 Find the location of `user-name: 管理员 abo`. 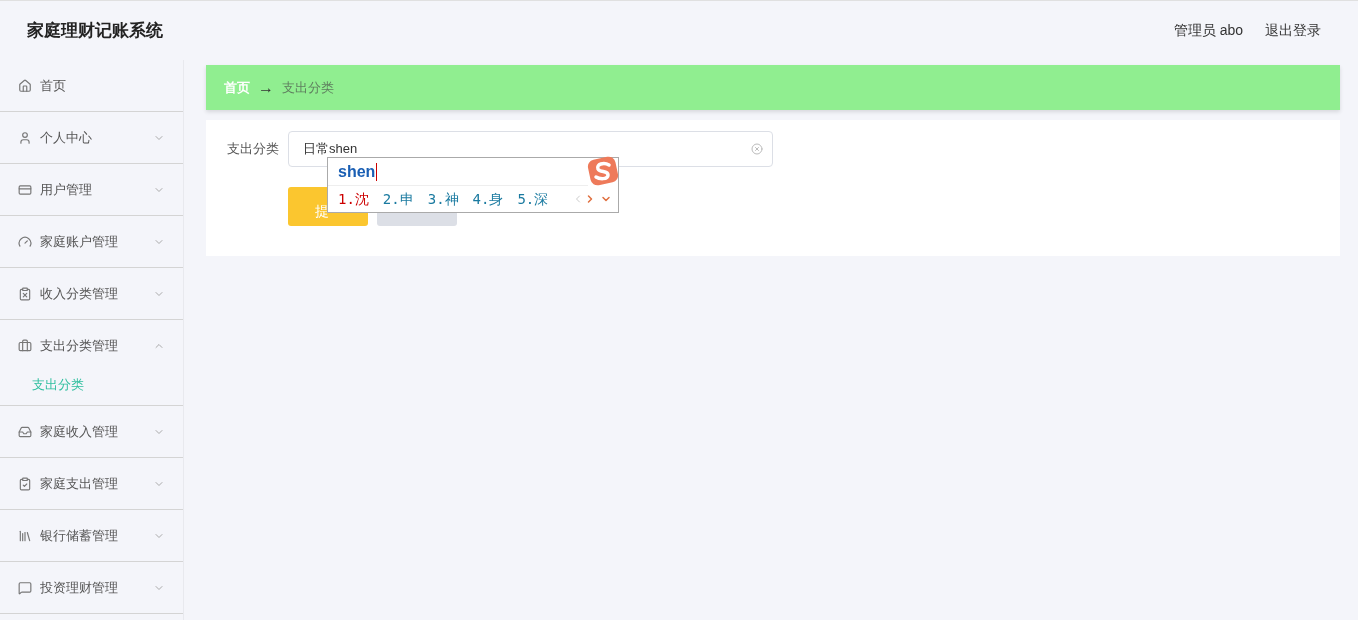

user-name: 管理员 abo is located at coordinates (1208, 30).